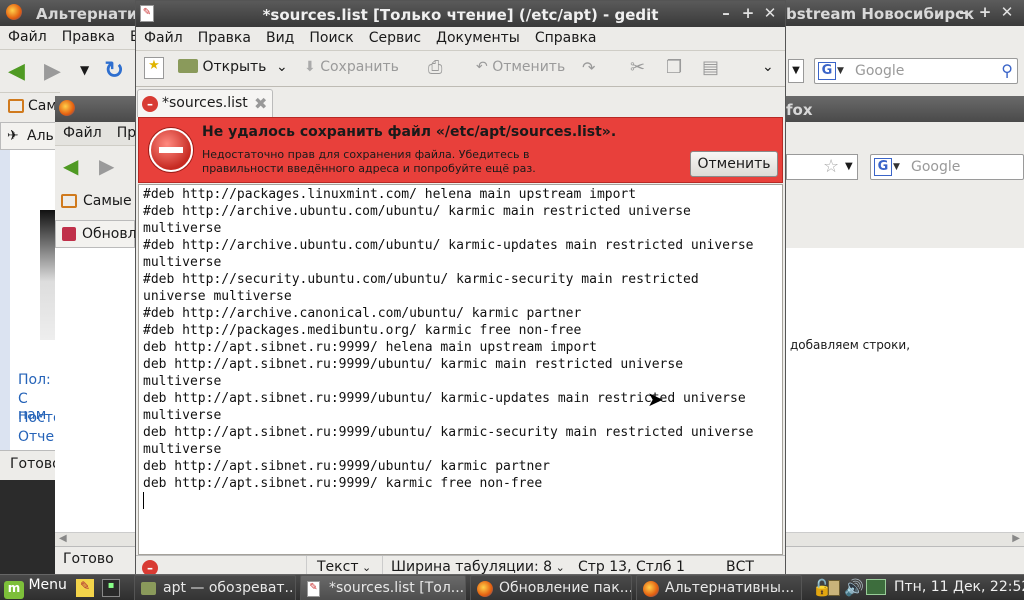 The image size is (1024, 600). What do you see at coordinates (13, 136) in the screenshot?
I see `tab-icon: ✈` at bounding box center [13, 136].